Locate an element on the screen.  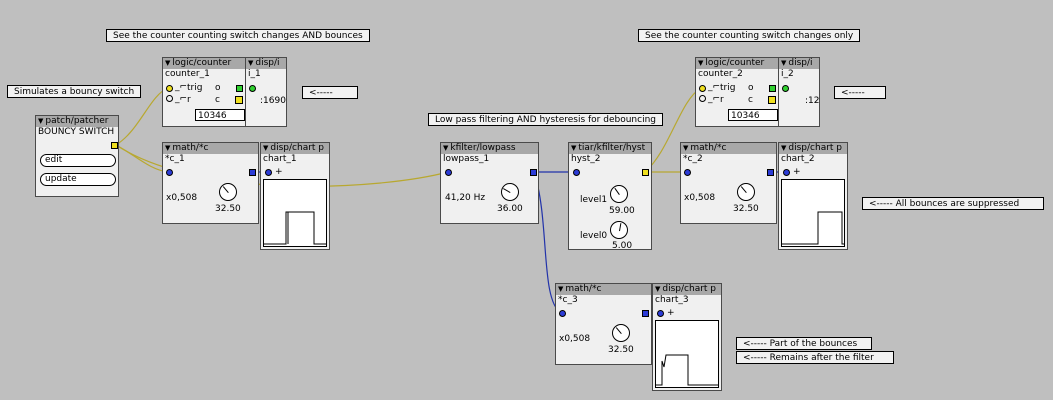
comment-suppressed: <----- All bounces are suppressed is located at coordinates (953, 203).